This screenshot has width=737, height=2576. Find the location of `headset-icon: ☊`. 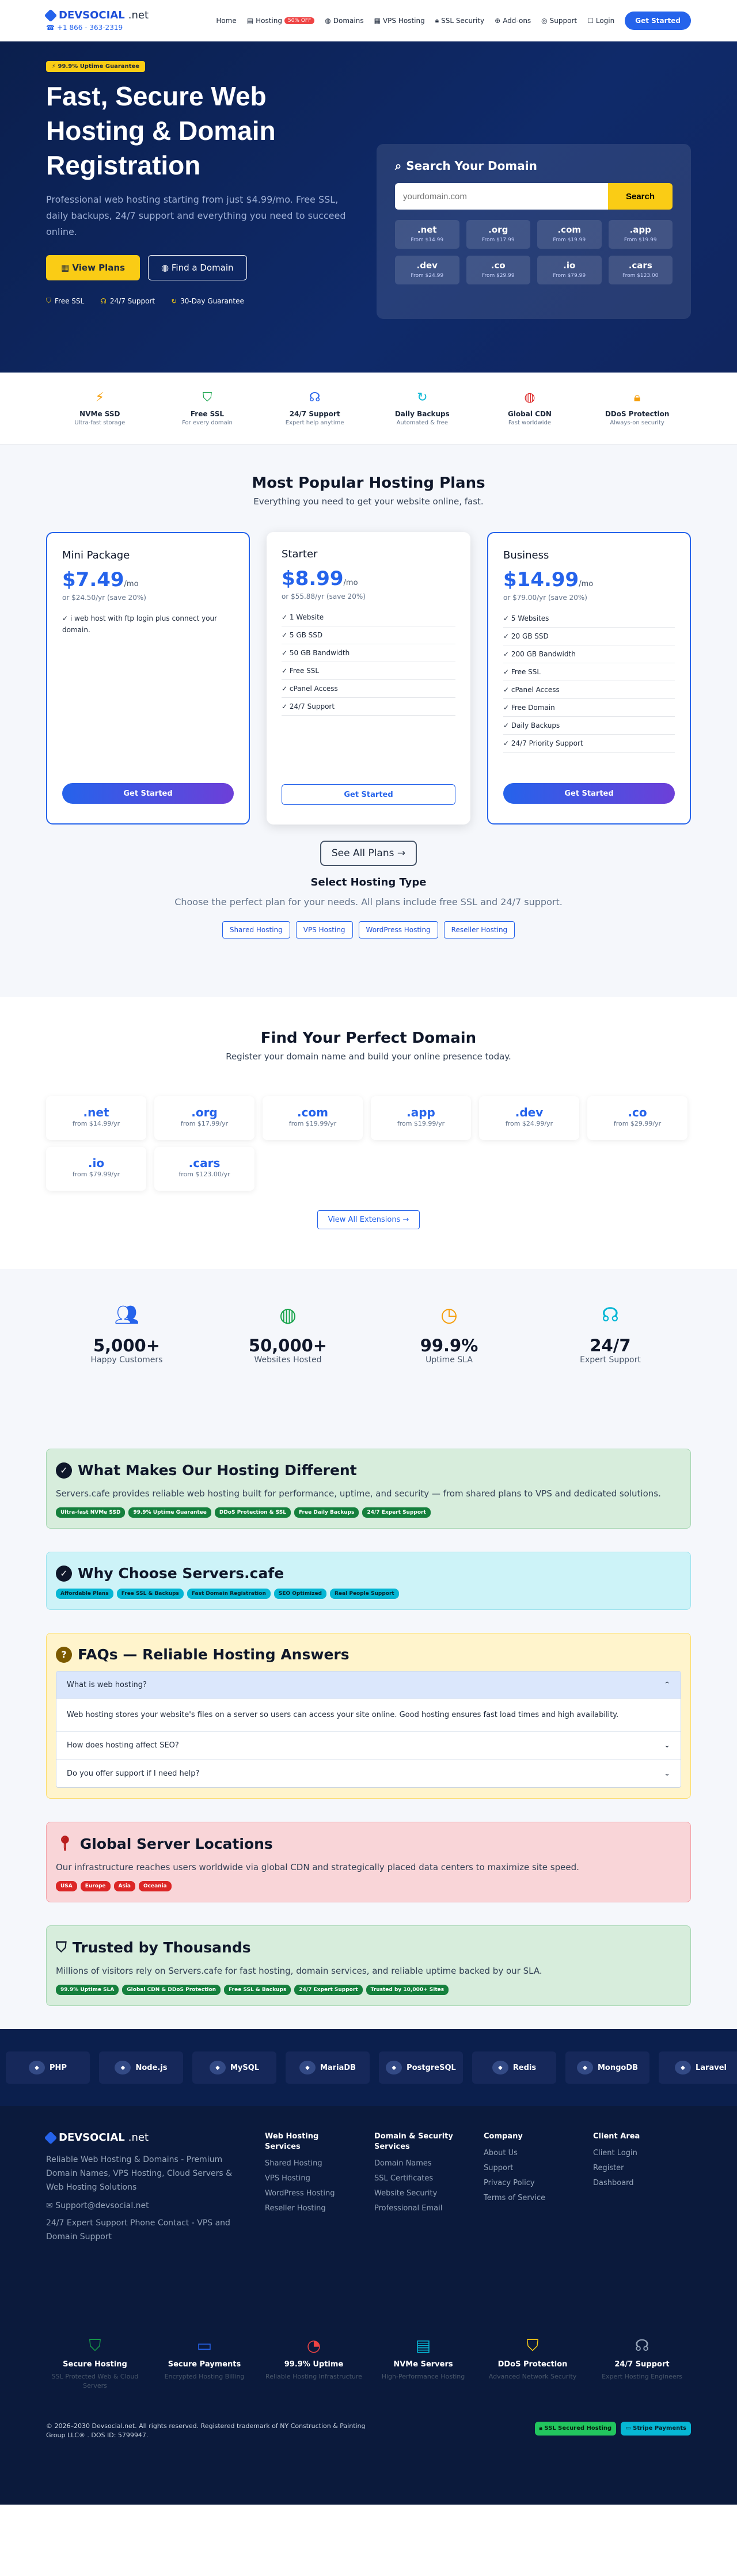

headset-icon: ☊ is located at coordinates (104, 301).